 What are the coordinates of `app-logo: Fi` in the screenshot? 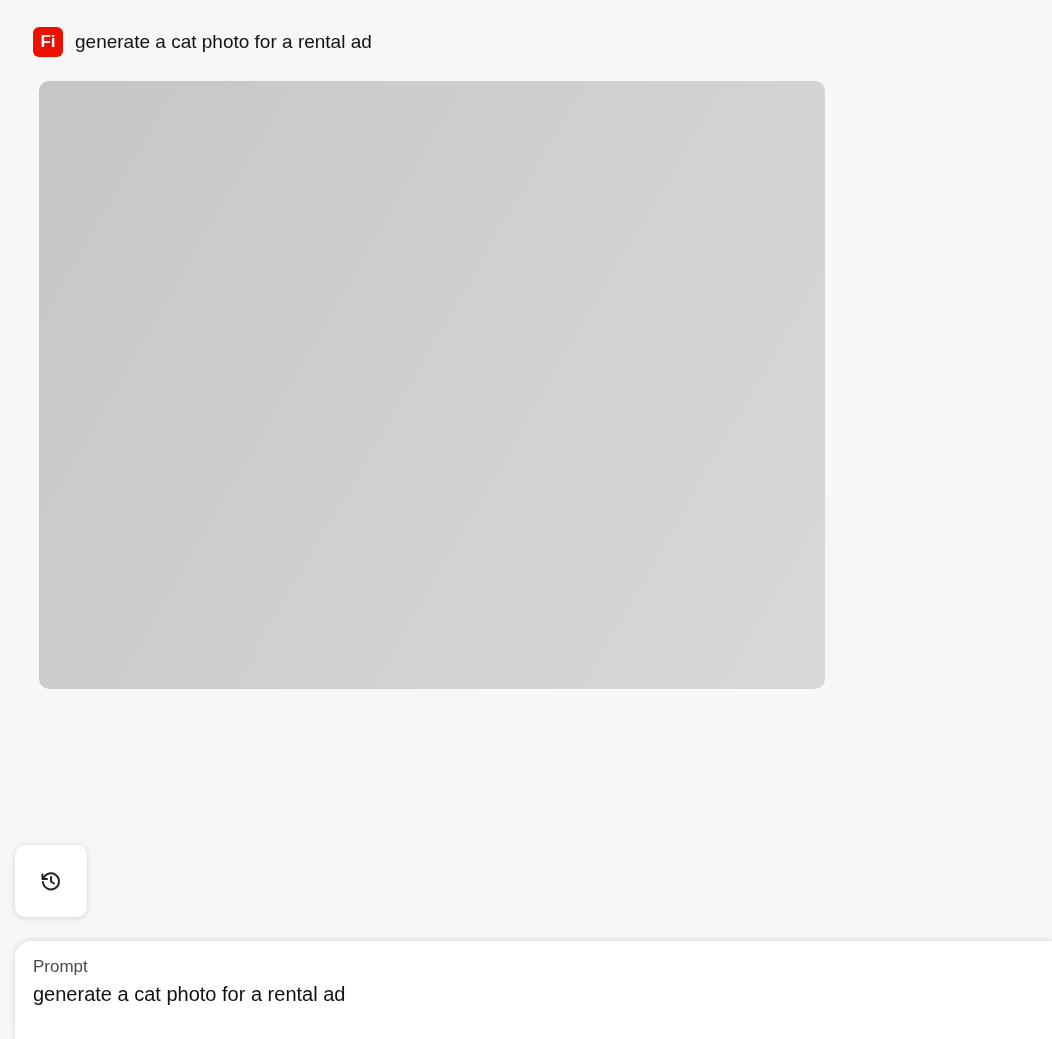 It's located at (48, 42).